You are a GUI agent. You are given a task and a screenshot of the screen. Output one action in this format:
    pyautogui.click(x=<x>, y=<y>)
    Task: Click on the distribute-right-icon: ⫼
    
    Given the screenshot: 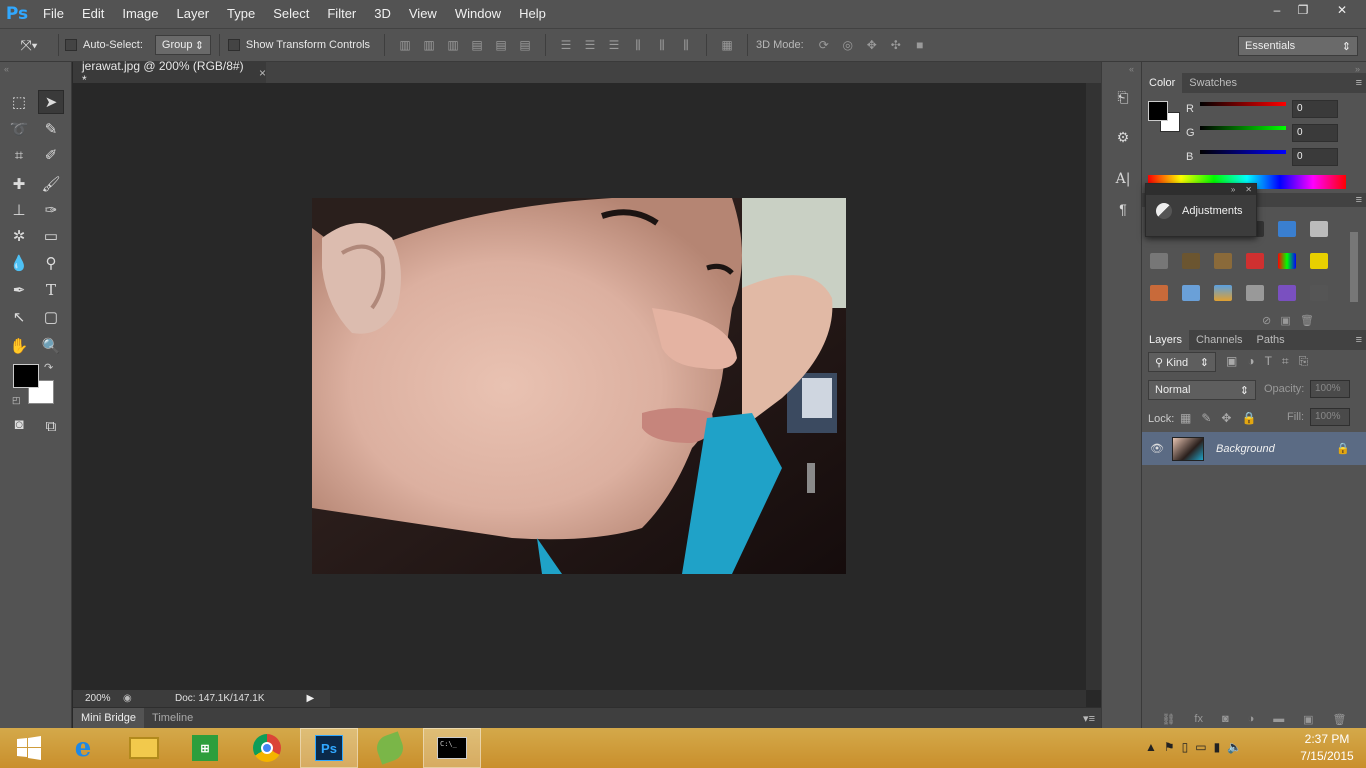 What is the action you would take?
    pyautogui.click(x=686, y=45)
    